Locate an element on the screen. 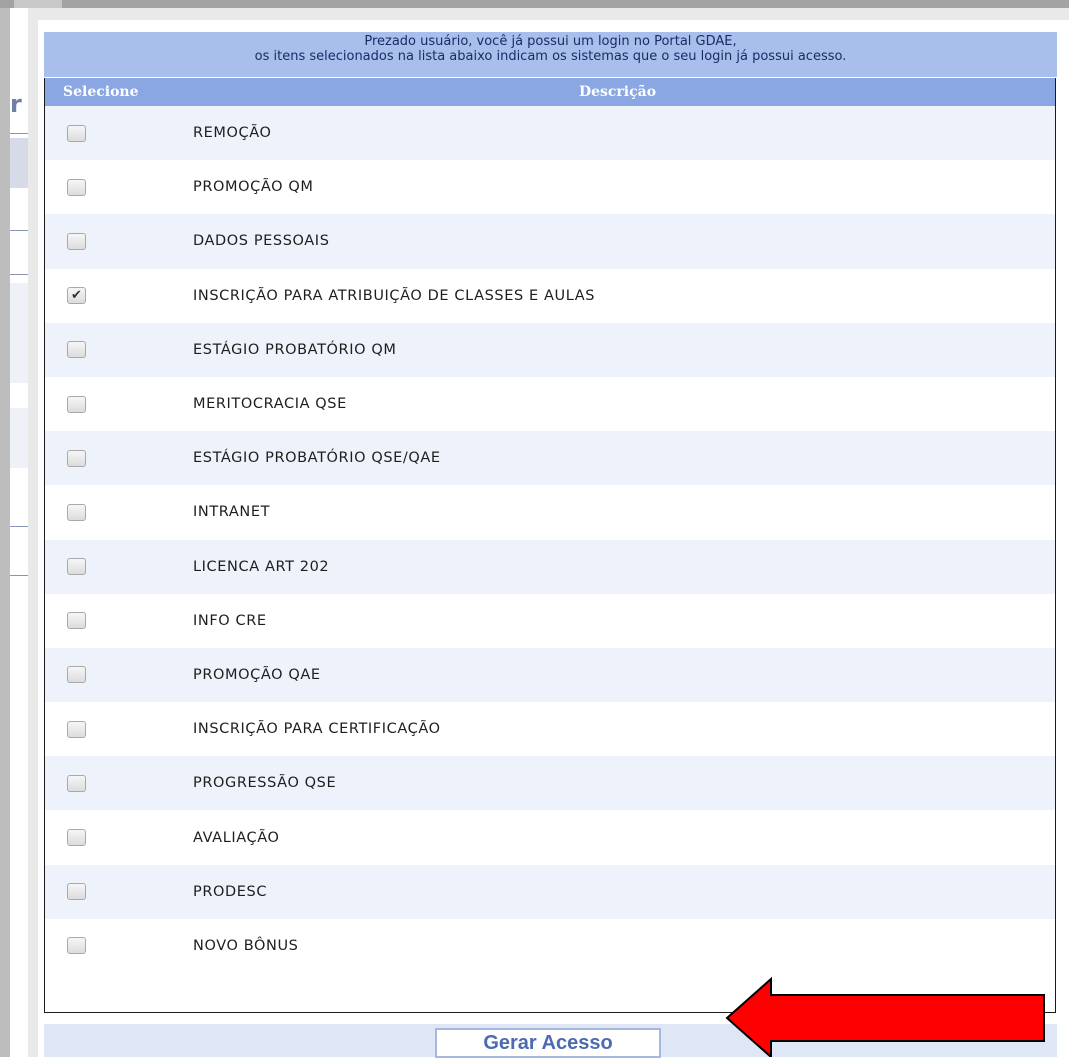 Image resolution: width=1069 pixels, height=1058 pixels. annotation-arrow is located at coordinates (885, 1016).